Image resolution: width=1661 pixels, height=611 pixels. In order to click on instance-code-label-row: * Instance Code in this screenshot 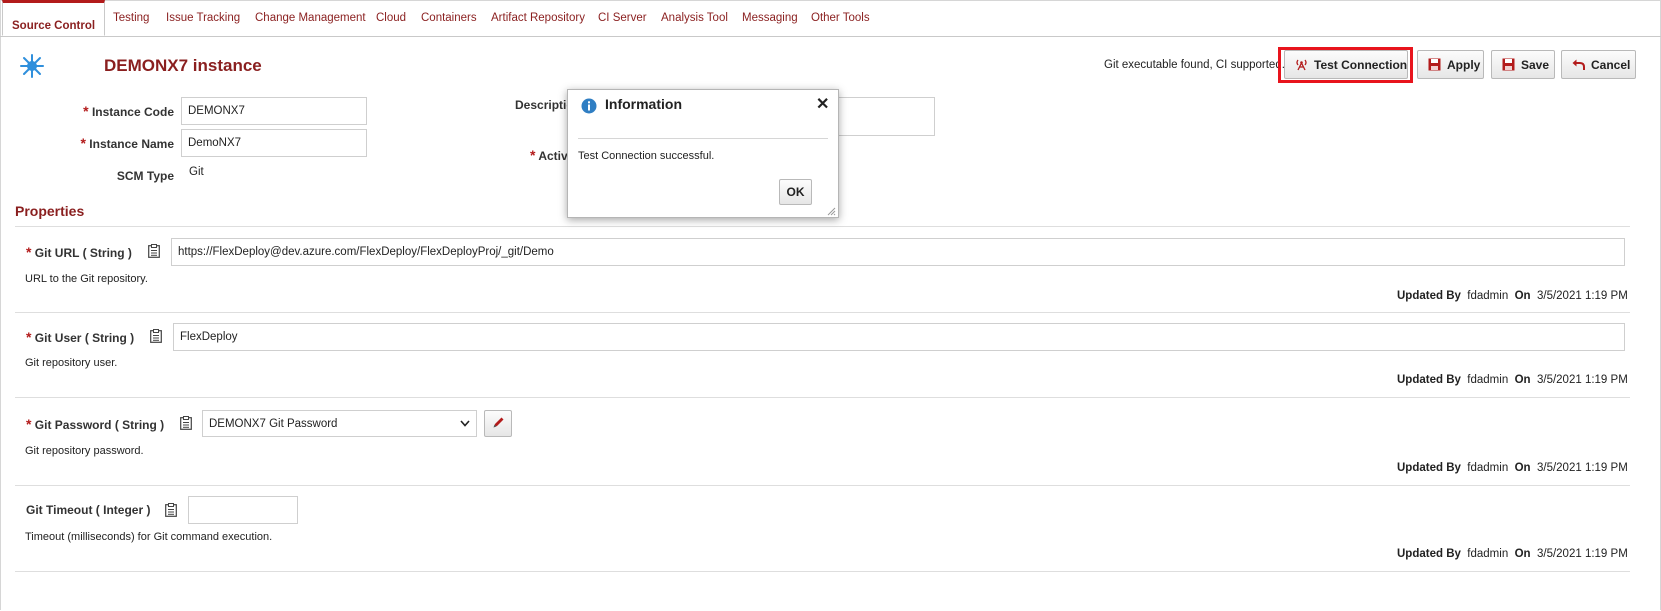, I will do `click(117, 111)`.